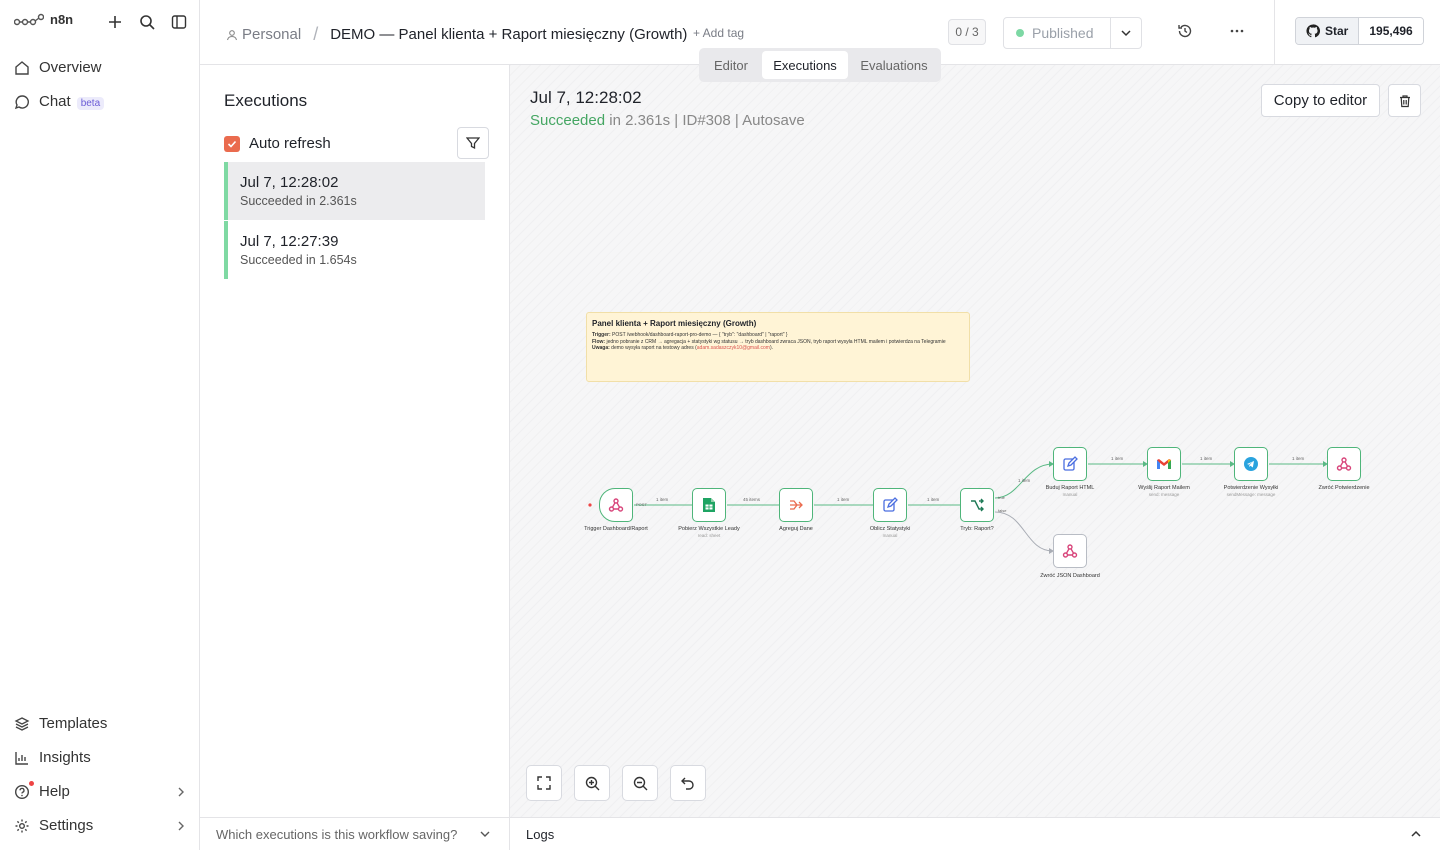  Describe the element at coordinates (1391, 31) in the screenshot. I see `github-star-count: 195,496` at that location.